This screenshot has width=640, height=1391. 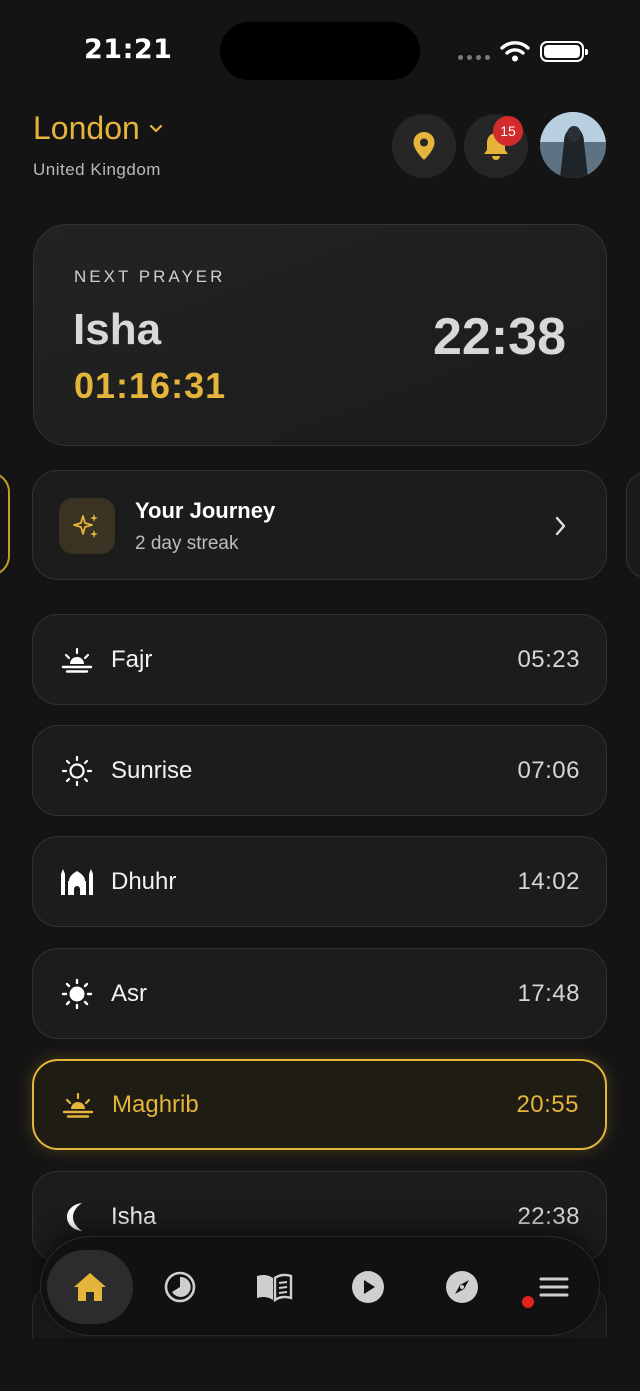 What do you see at coordinates (548, 881) in the screenshot?
I see `prayer-time: 14:02` at bounding box center [548, 881].